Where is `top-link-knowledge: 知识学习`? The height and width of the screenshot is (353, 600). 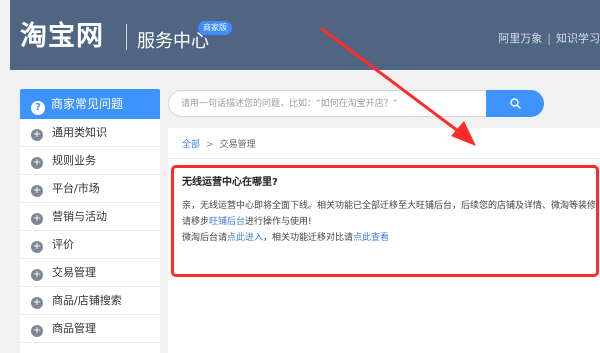 top-link-knowledge: 知识学习 is located at coordinates (578, 38).